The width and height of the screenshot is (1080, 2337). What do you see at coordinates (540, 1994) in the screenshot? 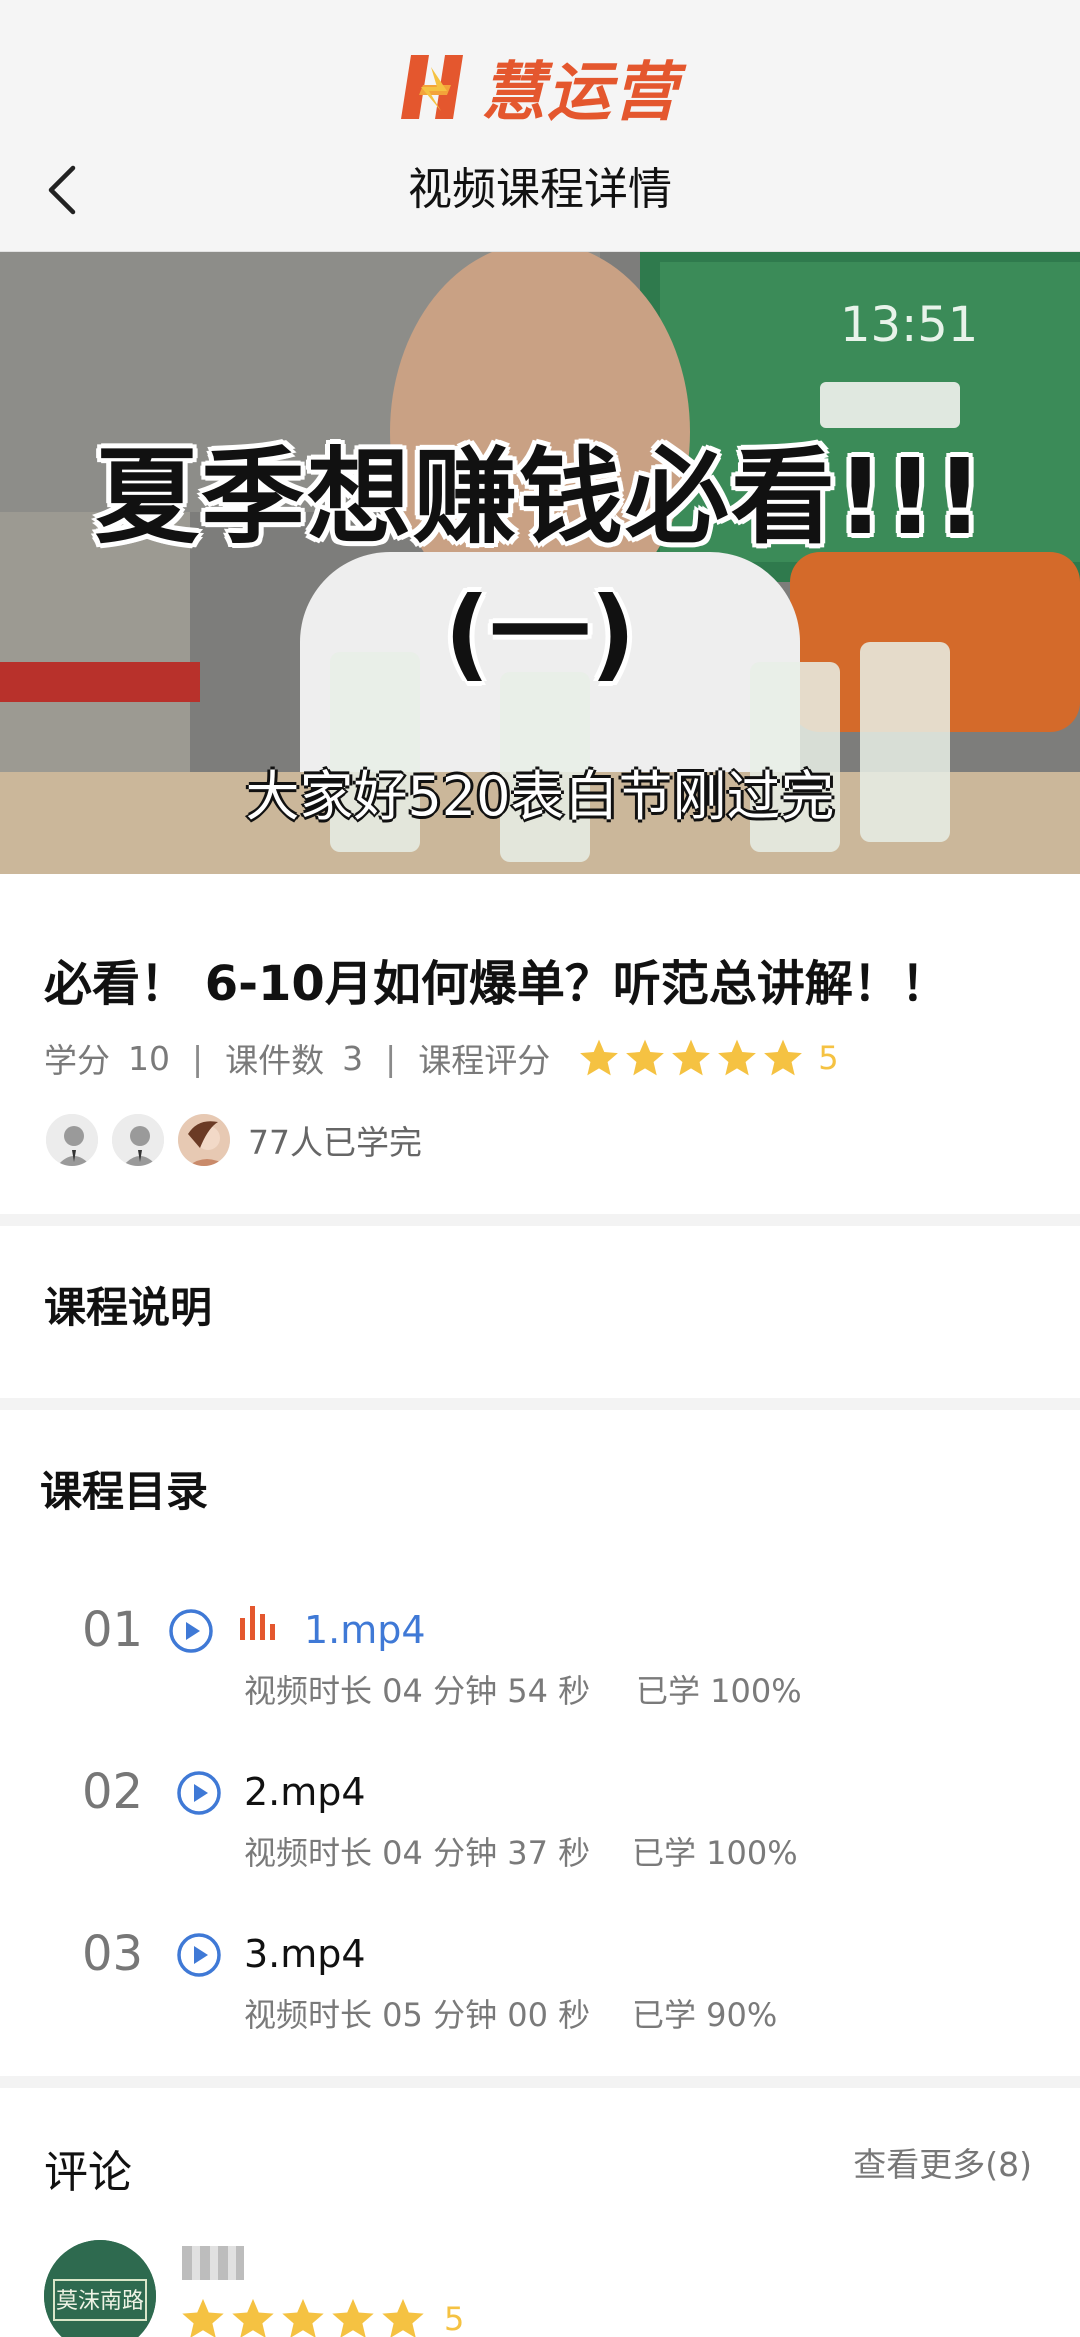
I see `lesson-item: 03 3.mp4 视频时长 05 分钟 00 秒 已学 90%` at bounding box center [540, 1994].